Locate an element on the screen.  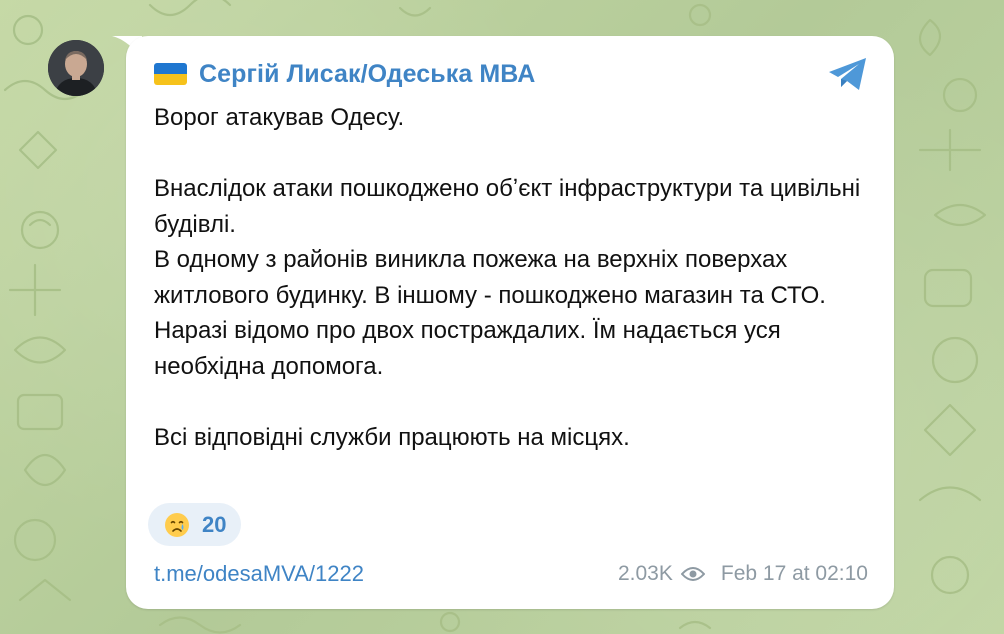
channel-avatar is located at coordinates (76, 68).